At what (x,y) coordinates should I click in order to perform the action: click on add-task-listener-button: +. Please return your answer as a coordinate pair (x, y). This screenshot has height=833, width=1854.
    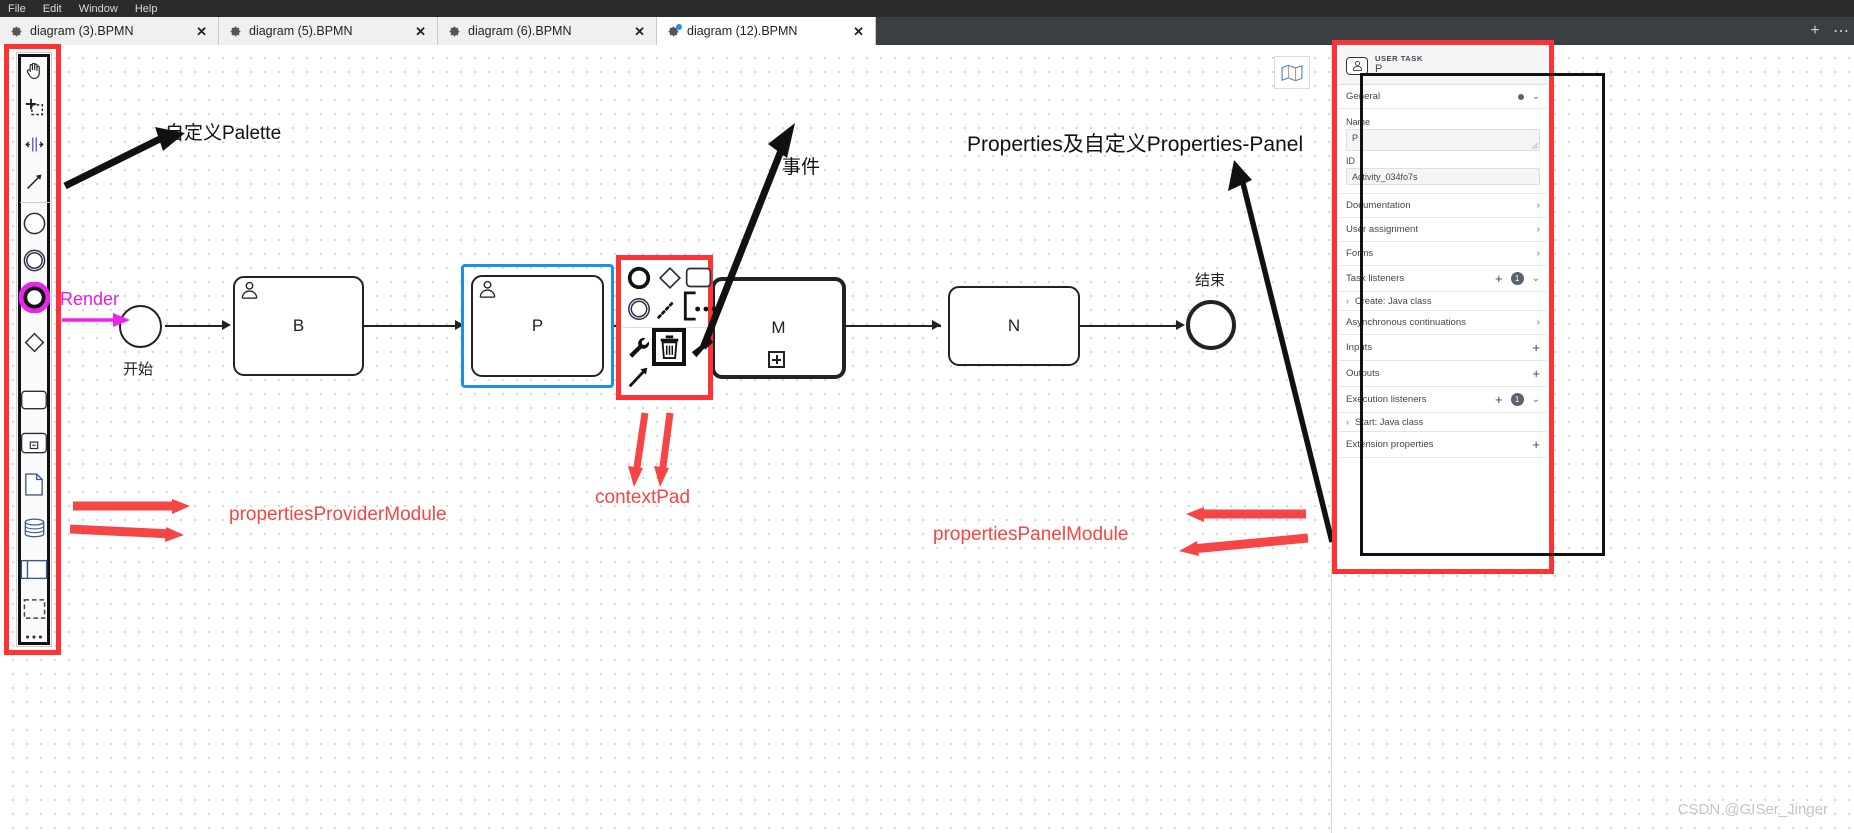
    Looking at the image, I should click on (1499, 278).